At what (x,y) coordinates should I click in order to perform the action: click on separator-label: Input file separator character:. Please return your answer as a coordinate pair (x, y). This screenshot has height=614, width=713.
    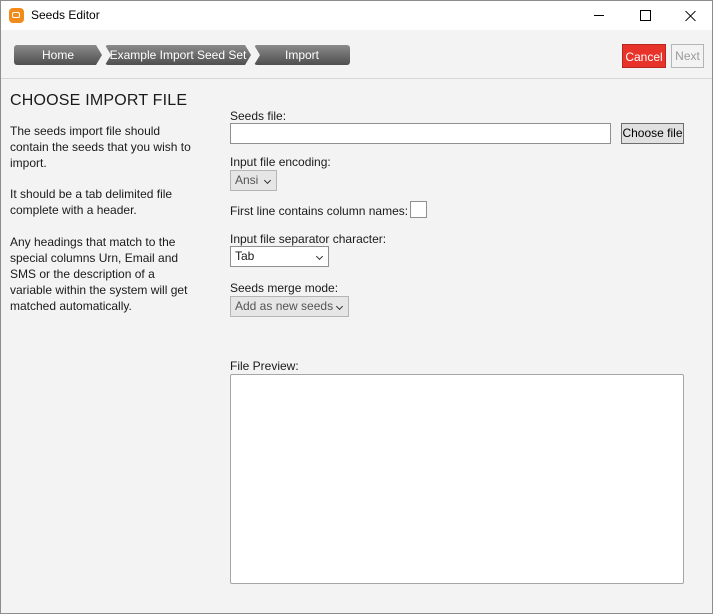
    Looking at the image, I should click on (308, 239).